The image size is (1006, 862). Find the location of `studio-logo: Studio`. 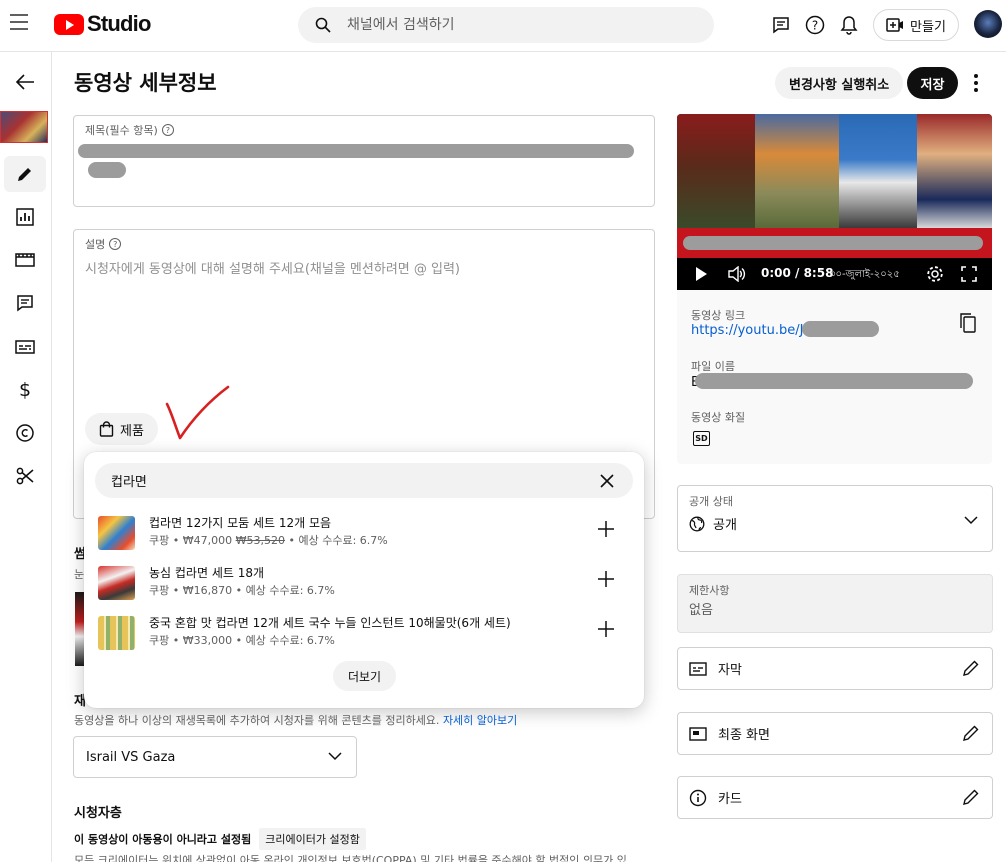

studio-logo: Studio is located at coordinates (102, 24).